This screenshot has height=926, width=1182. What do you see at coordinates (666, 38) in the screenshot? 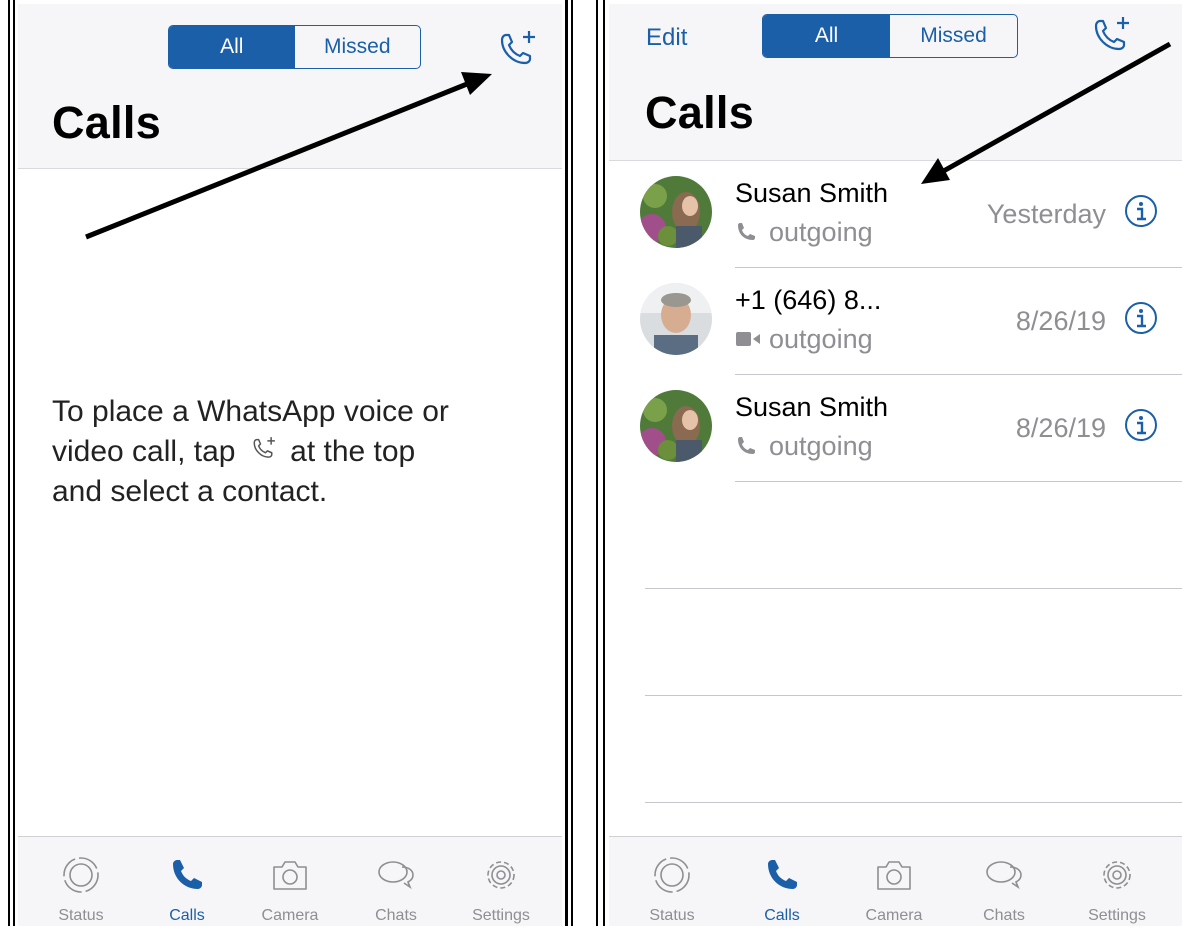
I see `edit-button: Edit` at bounding box center [666, 38].